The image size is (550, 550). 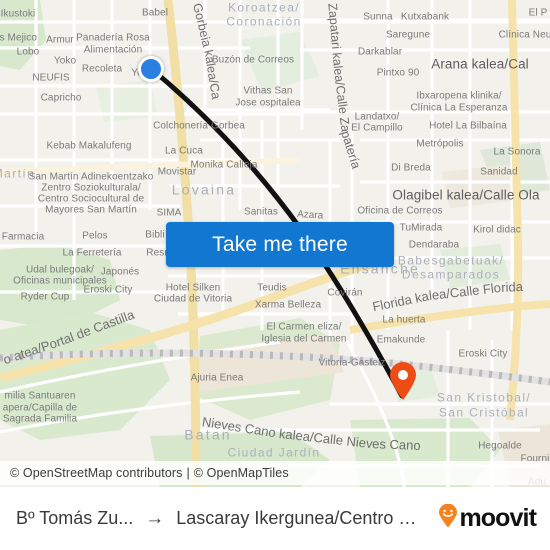 What do you see at coordinates (497, 518) in the screenshot?
I see `moovit-wordmark: moovit` at bounding box center [497, 518].